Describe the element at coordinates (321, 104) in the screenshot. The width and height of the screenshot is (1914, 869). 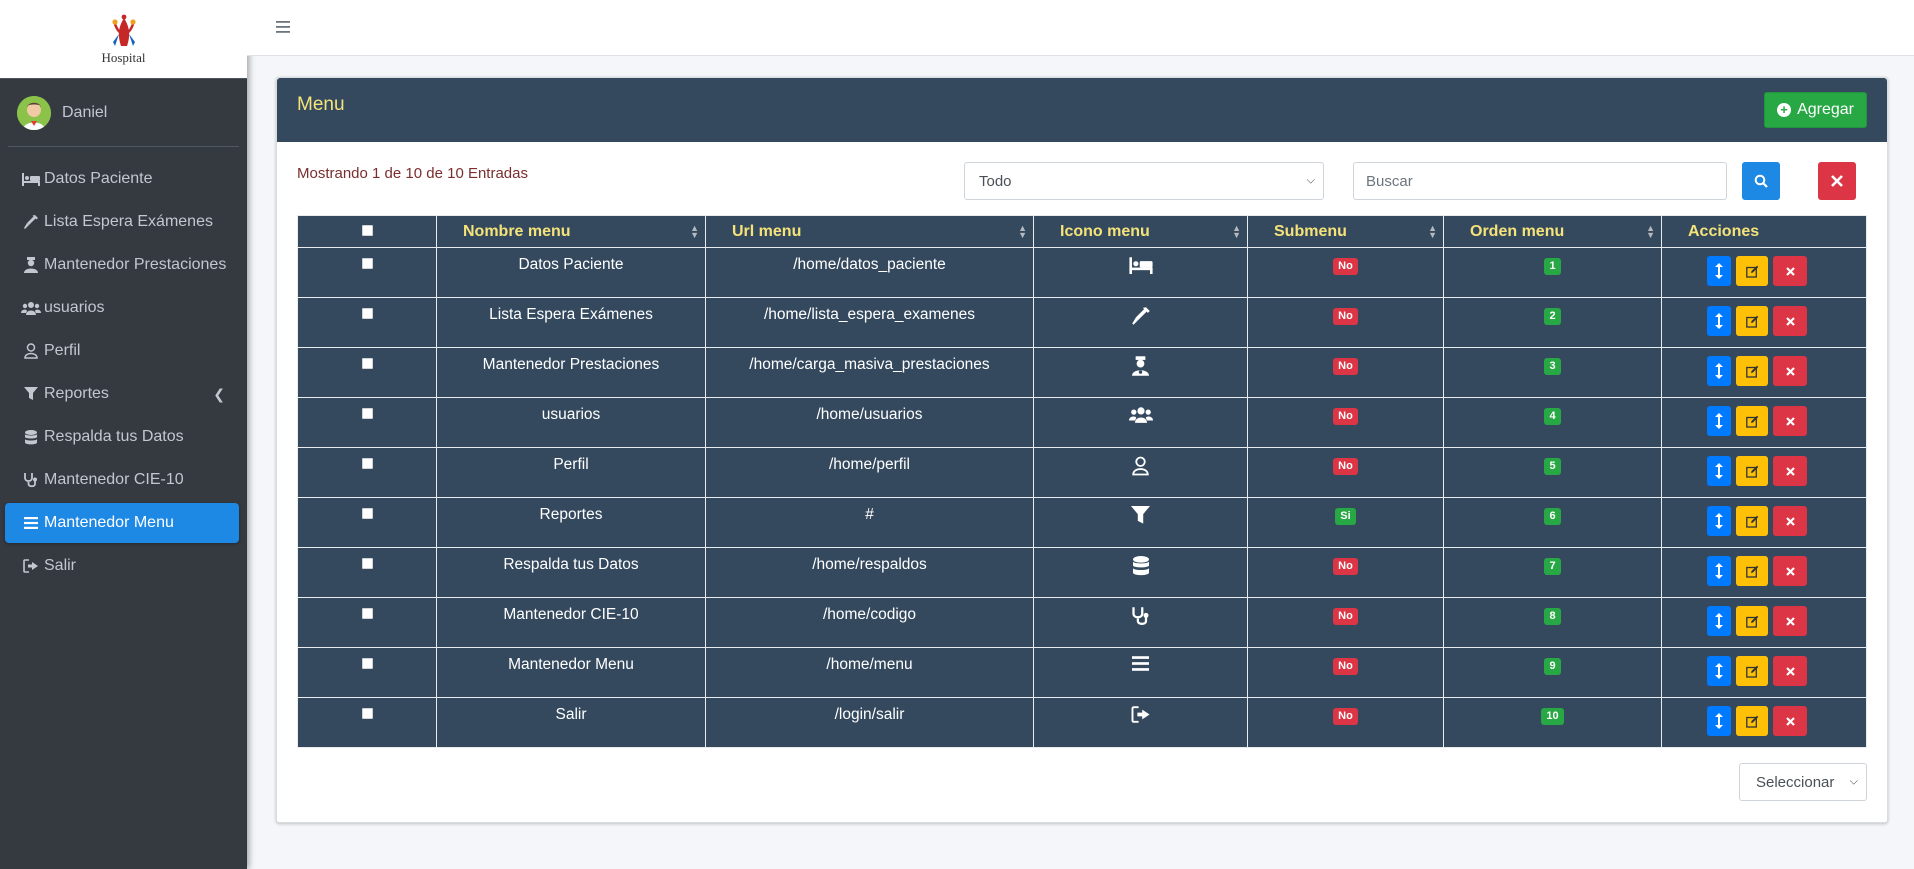
I see `page-title: Menu` at that location.